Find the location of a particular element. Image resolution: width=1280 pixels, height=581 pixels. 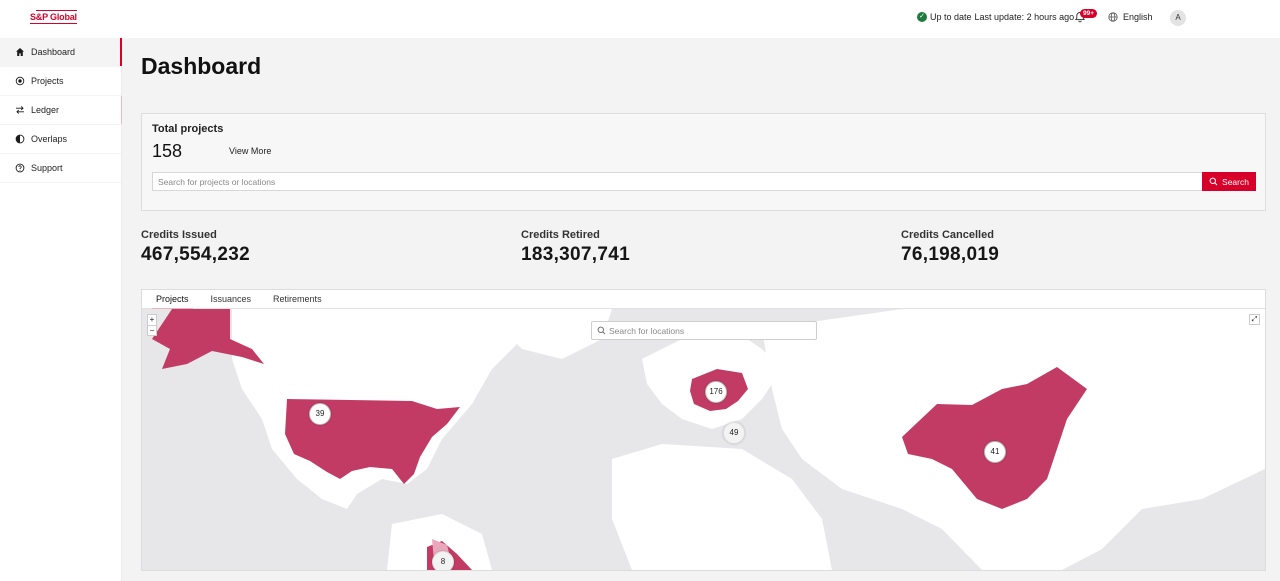

home-icon is located at coordinates (20, 52).